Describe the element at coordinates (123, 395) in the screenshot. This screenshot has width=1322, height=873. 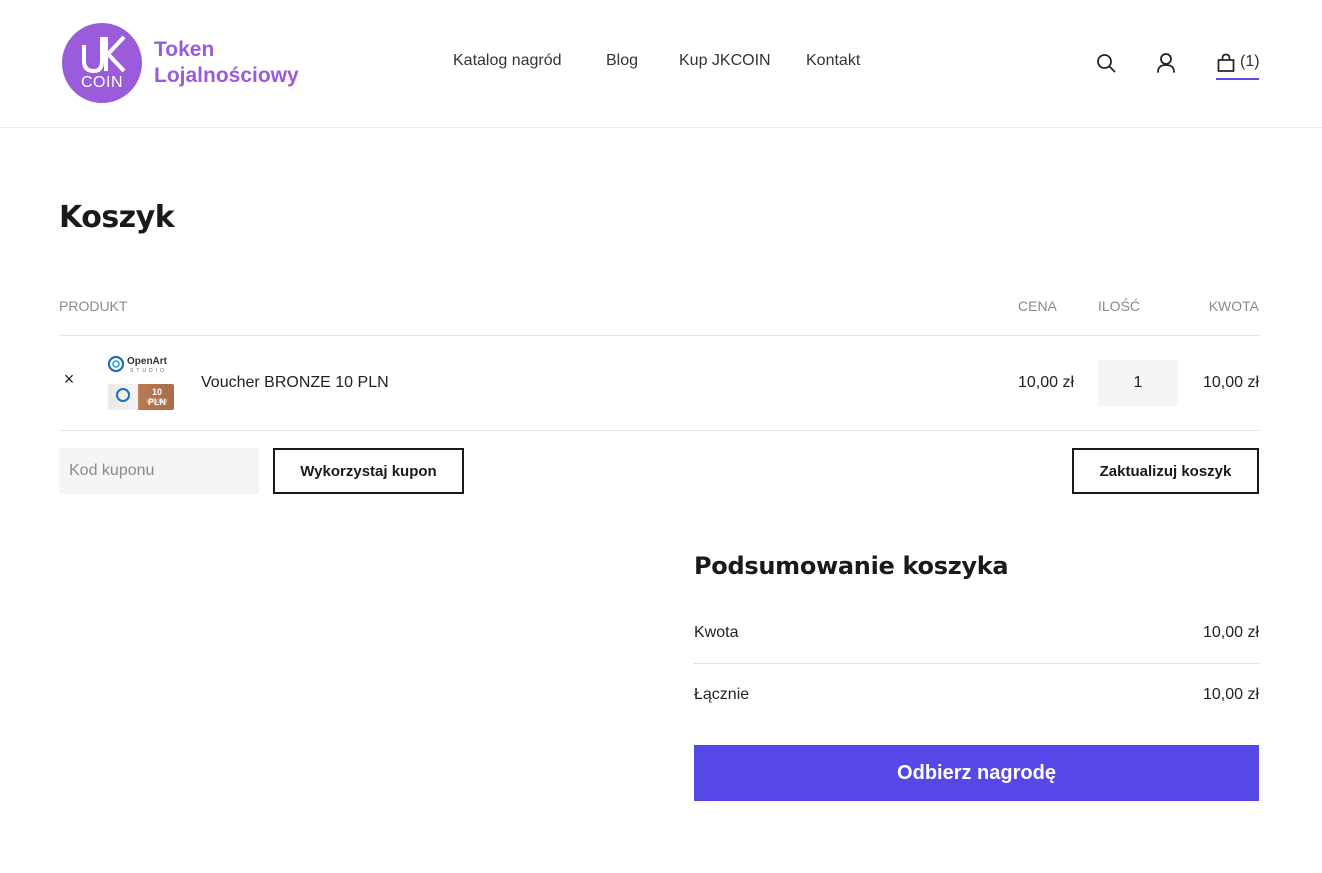
I see `voucher-logo-icon` at that location.